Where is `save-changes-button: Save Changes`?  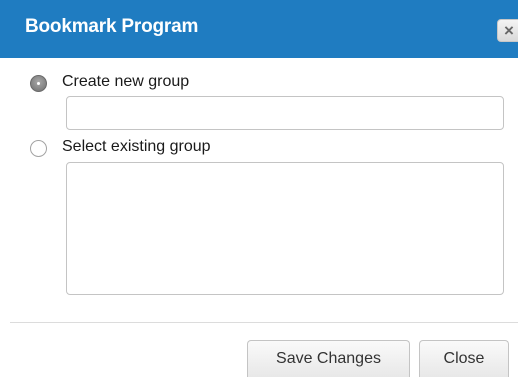 save-changes-button: Save Changes is located at coordinates (328, 358).